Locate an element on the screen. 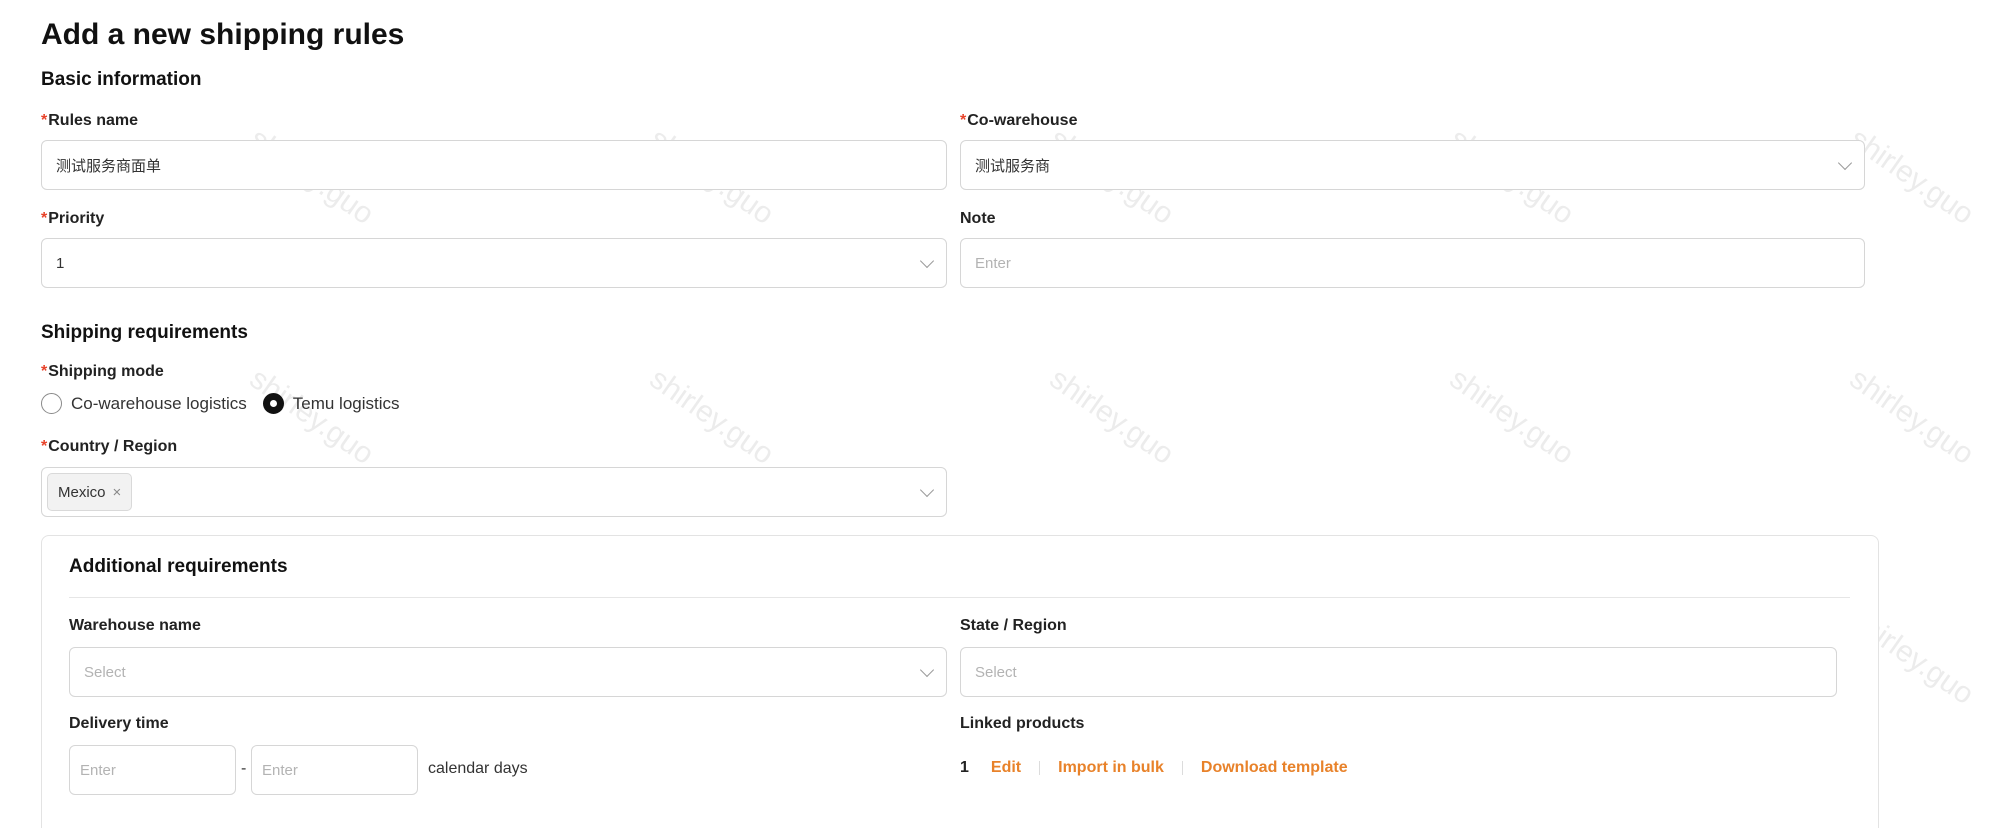  basic-info-title: Basic information is located at coordinates (121, 79).